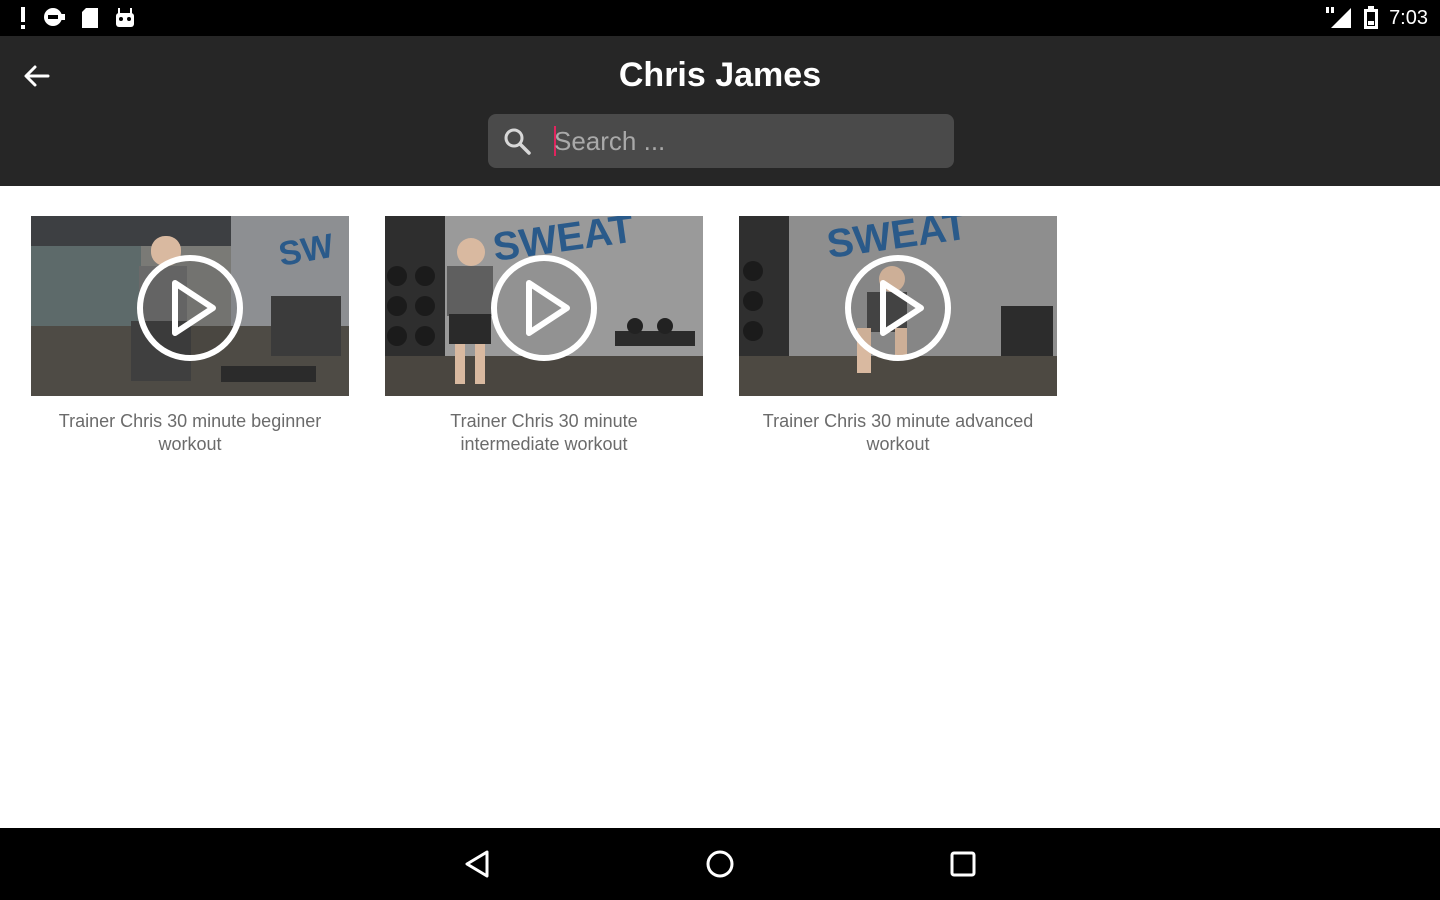 This screenshot has height=900, width=1440. What do you see at coordinates (77, 18) in the screenshot?
I see `status-left-icons` at bounding box center [77, 18].